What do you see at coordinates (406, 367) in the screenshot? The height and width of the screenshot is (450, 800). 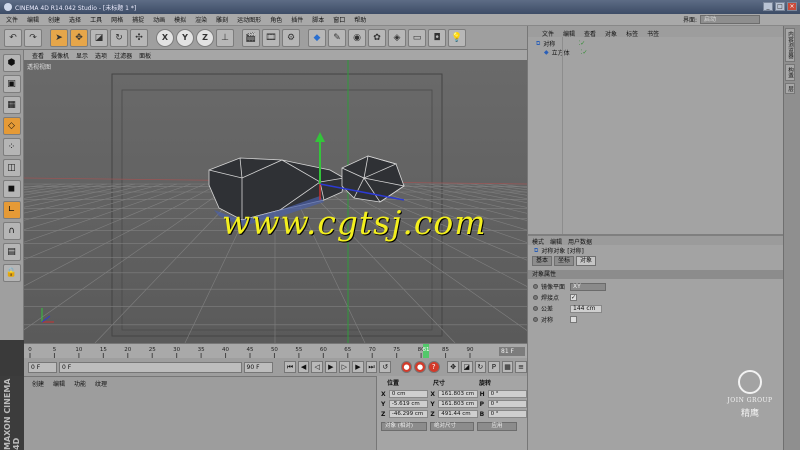 I see `record-icon: ●` at bounding box center [406, 367].